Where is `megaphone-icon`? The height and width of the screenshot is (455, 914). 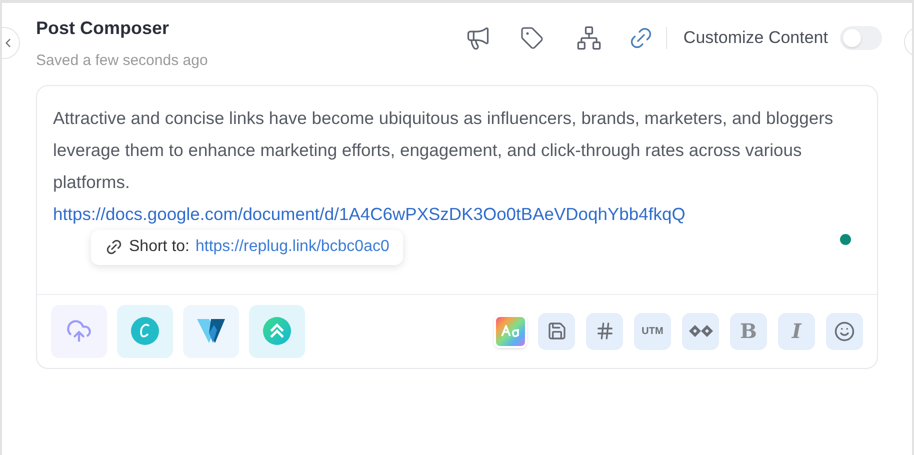
megaphone-icon is located at coordinates (478, 38).